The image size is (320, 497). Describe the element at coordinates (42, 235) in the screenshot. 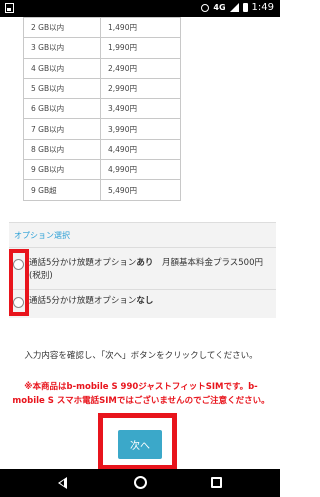

I see `option-section-title: オプション選択` at that location.